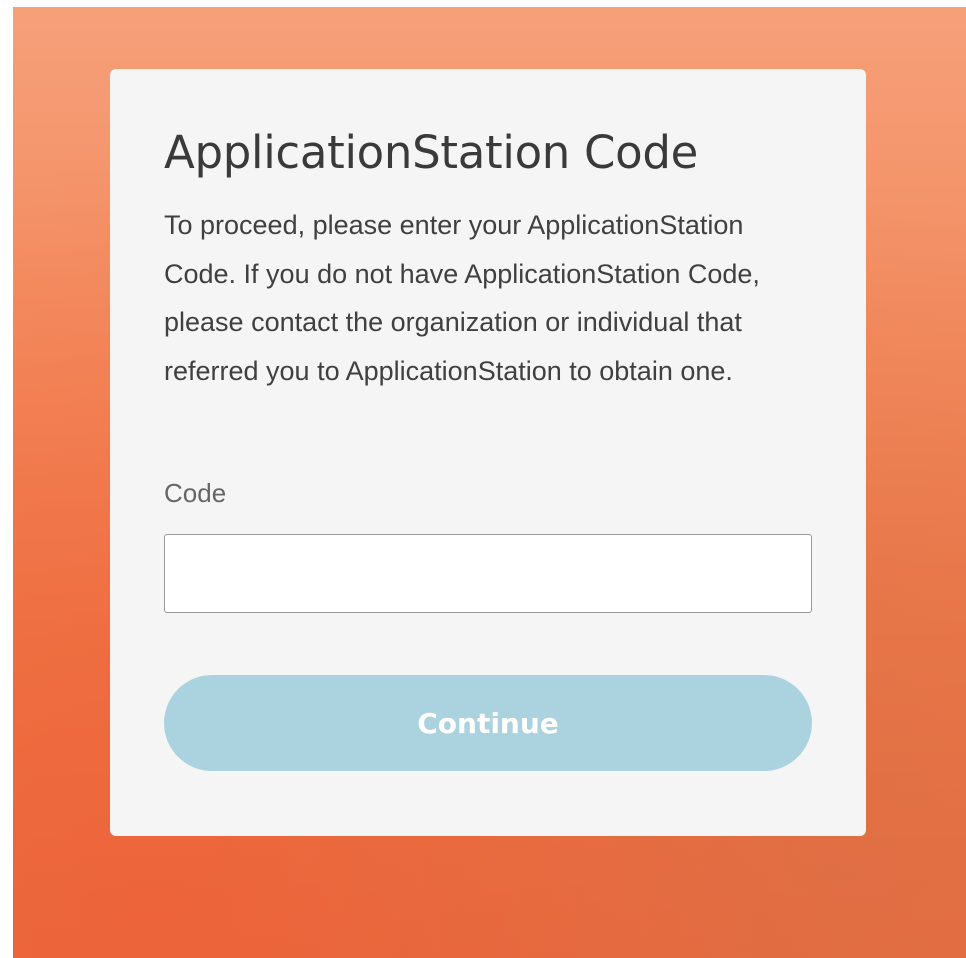  Describe the element at coordinates (431, 152) in the screenshot. I see `page-title: ApplicationStation Code` at that location.